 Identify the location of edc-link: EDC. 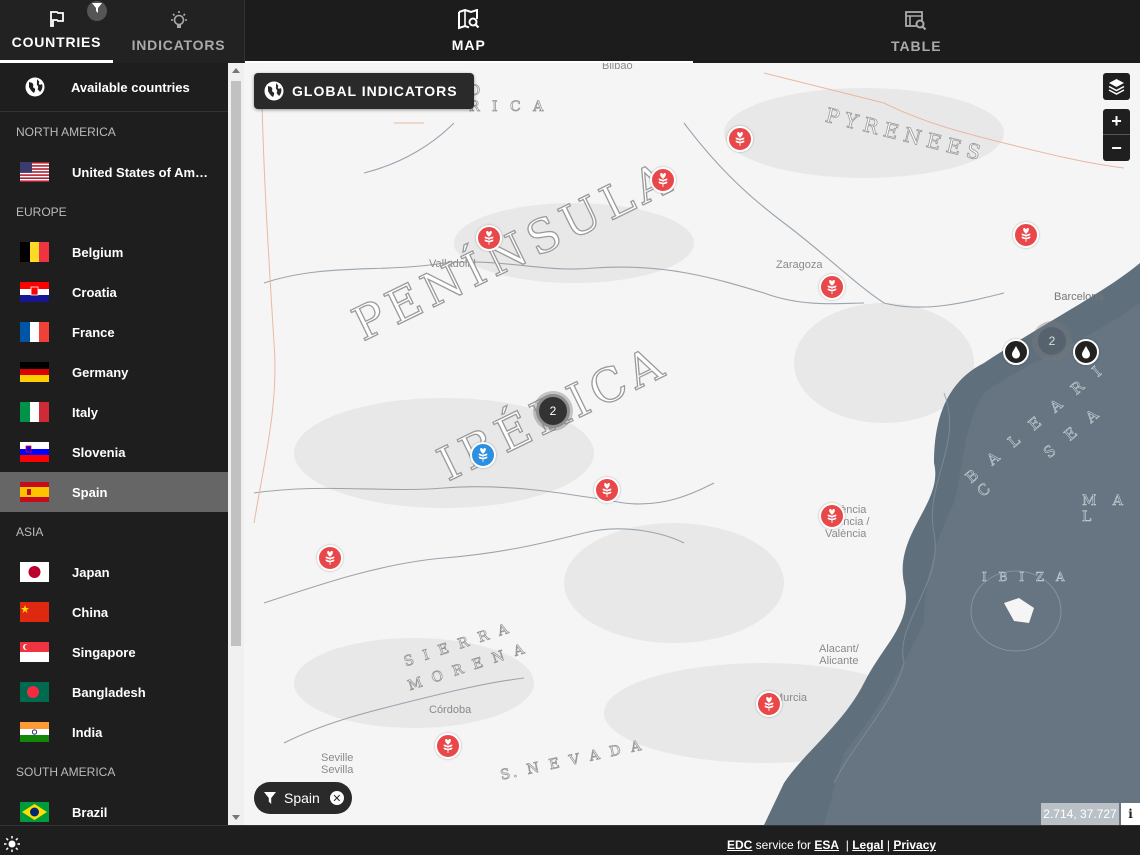
(739, 845).